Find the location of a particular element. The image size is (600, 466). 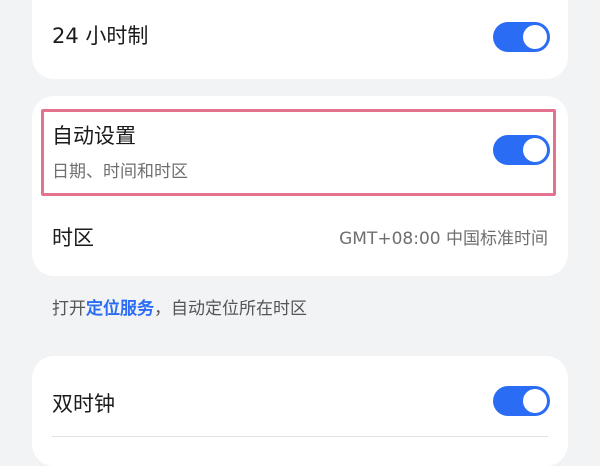

clock-24h-toggle is located at coordinates (521, 37).